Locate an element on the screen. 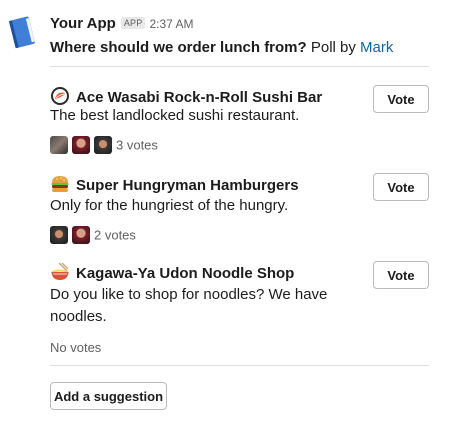 This screenshot has height=436, width=451. app-name: Your App is located at coordinates (83, 23).